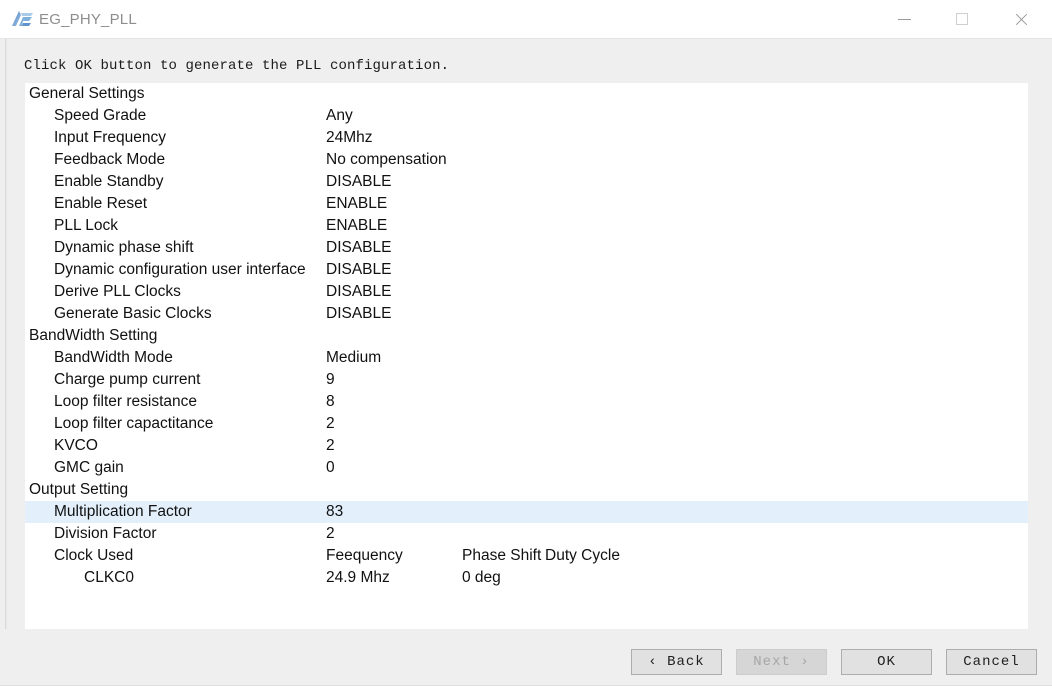 This screenshot has width=1052, height=689. Describe the element at coordinates (502, 555) in the screenshot. I see `row-phase-shift: Phase Shift` at that location.